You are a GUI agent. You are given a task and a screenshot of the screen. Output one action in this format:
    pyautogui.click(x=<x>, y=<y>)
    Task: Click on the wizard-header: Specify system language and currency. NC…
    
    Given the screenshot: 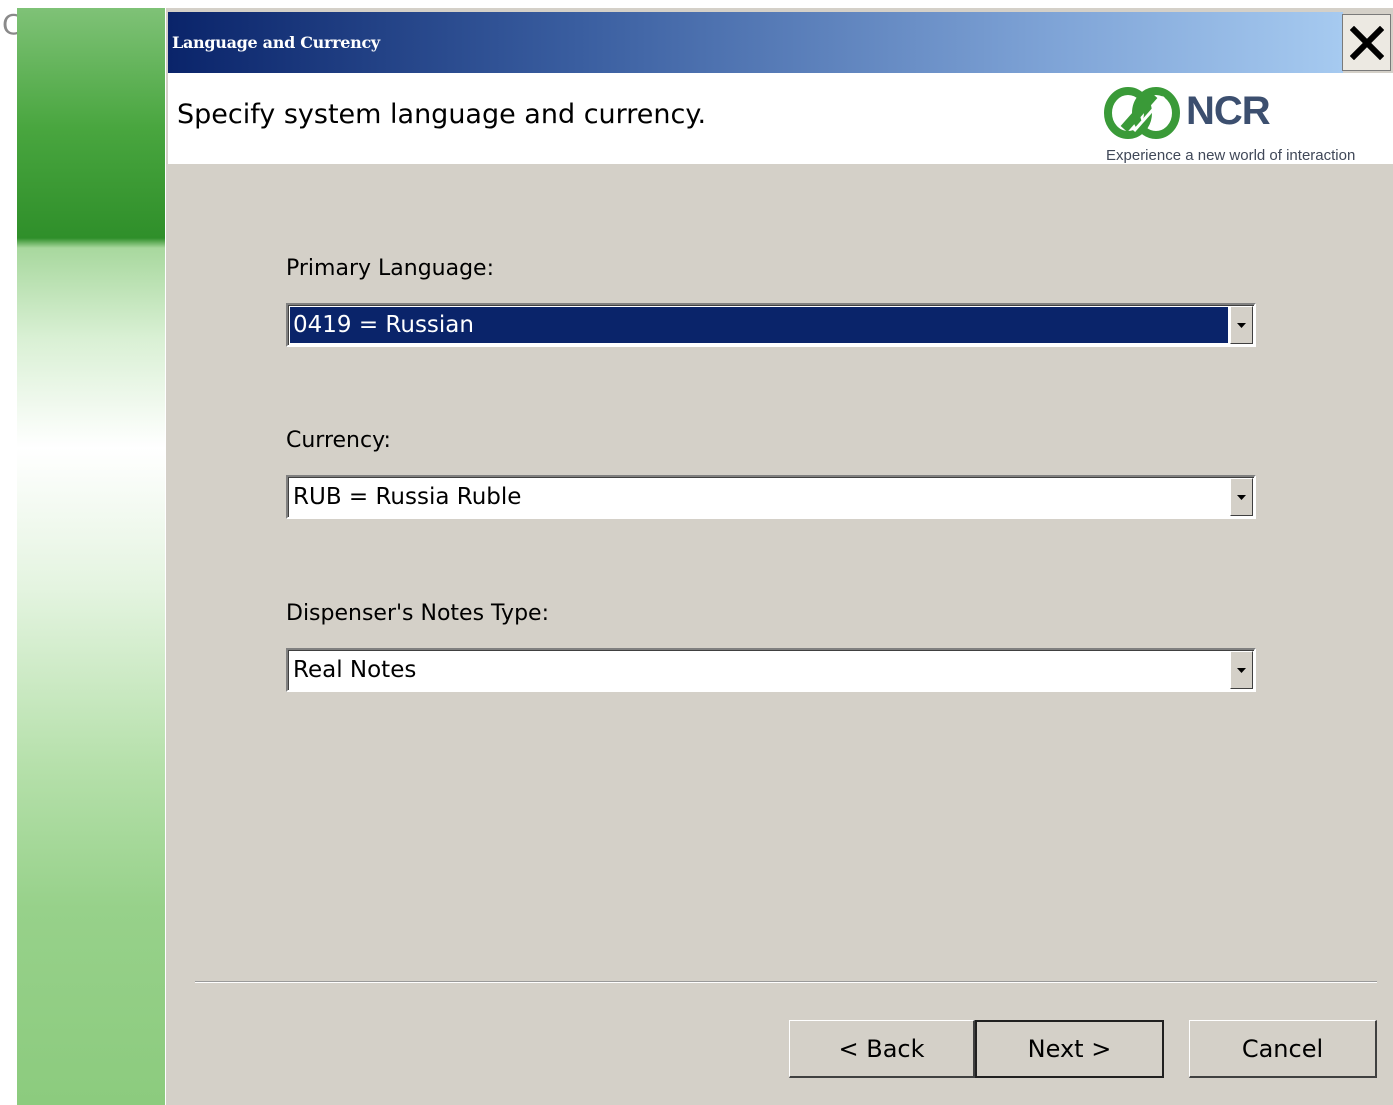 What is the action you would take?
    pyautogui.click(x=780, y=118)
    